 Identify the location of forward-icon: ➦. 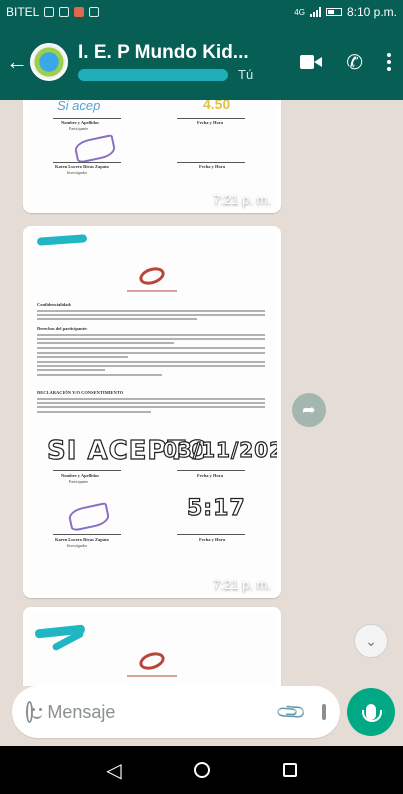
(309, 410).